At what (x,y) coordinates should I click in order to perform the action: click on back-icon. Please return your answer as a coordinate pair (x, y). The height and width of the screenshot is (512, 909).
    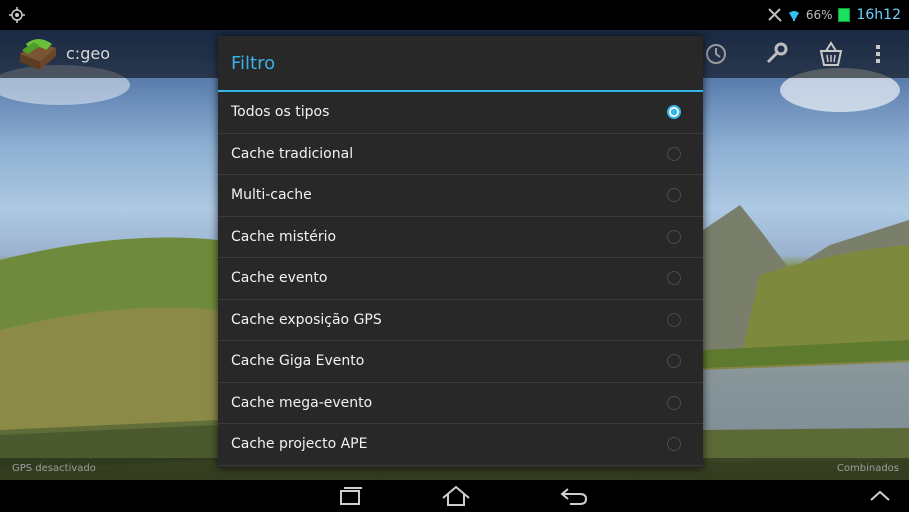
    Looking at the image, I should click on (574, 496).